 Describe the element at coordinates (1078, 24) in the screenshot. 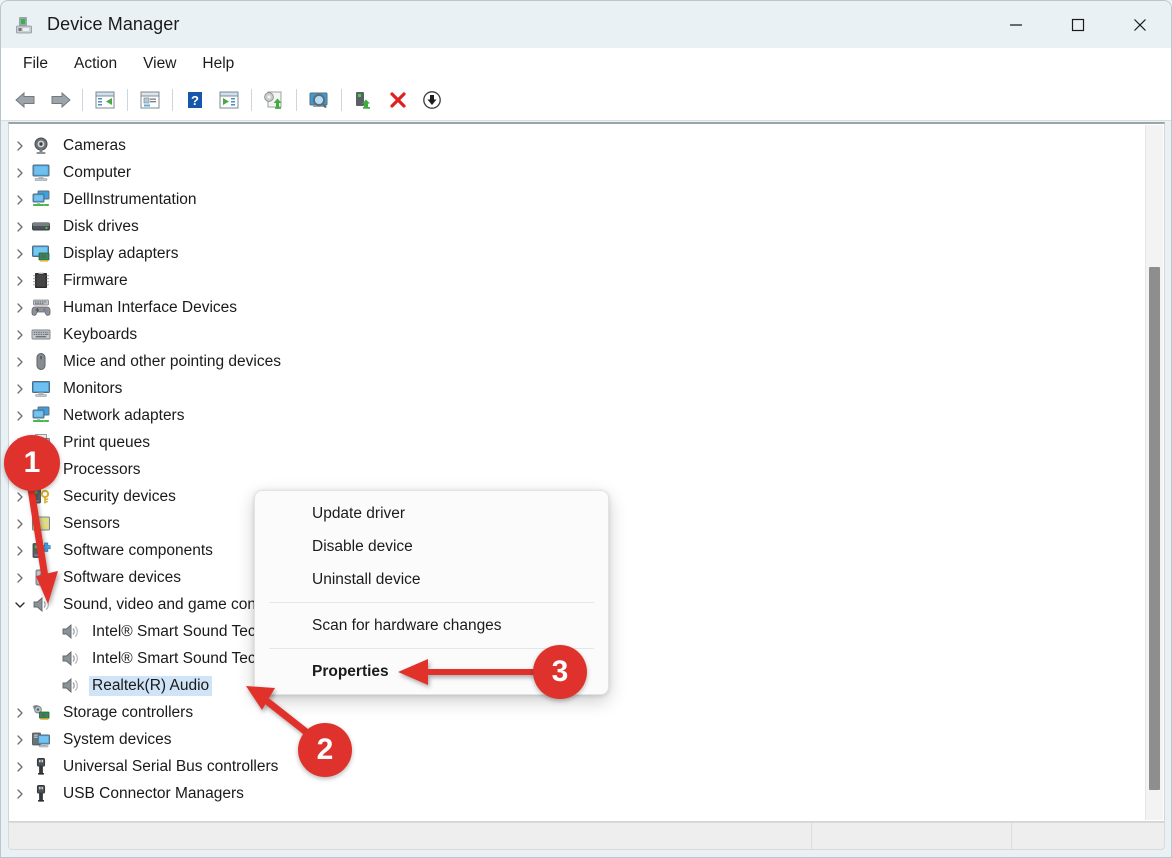

I see `maximize-button` at that location.